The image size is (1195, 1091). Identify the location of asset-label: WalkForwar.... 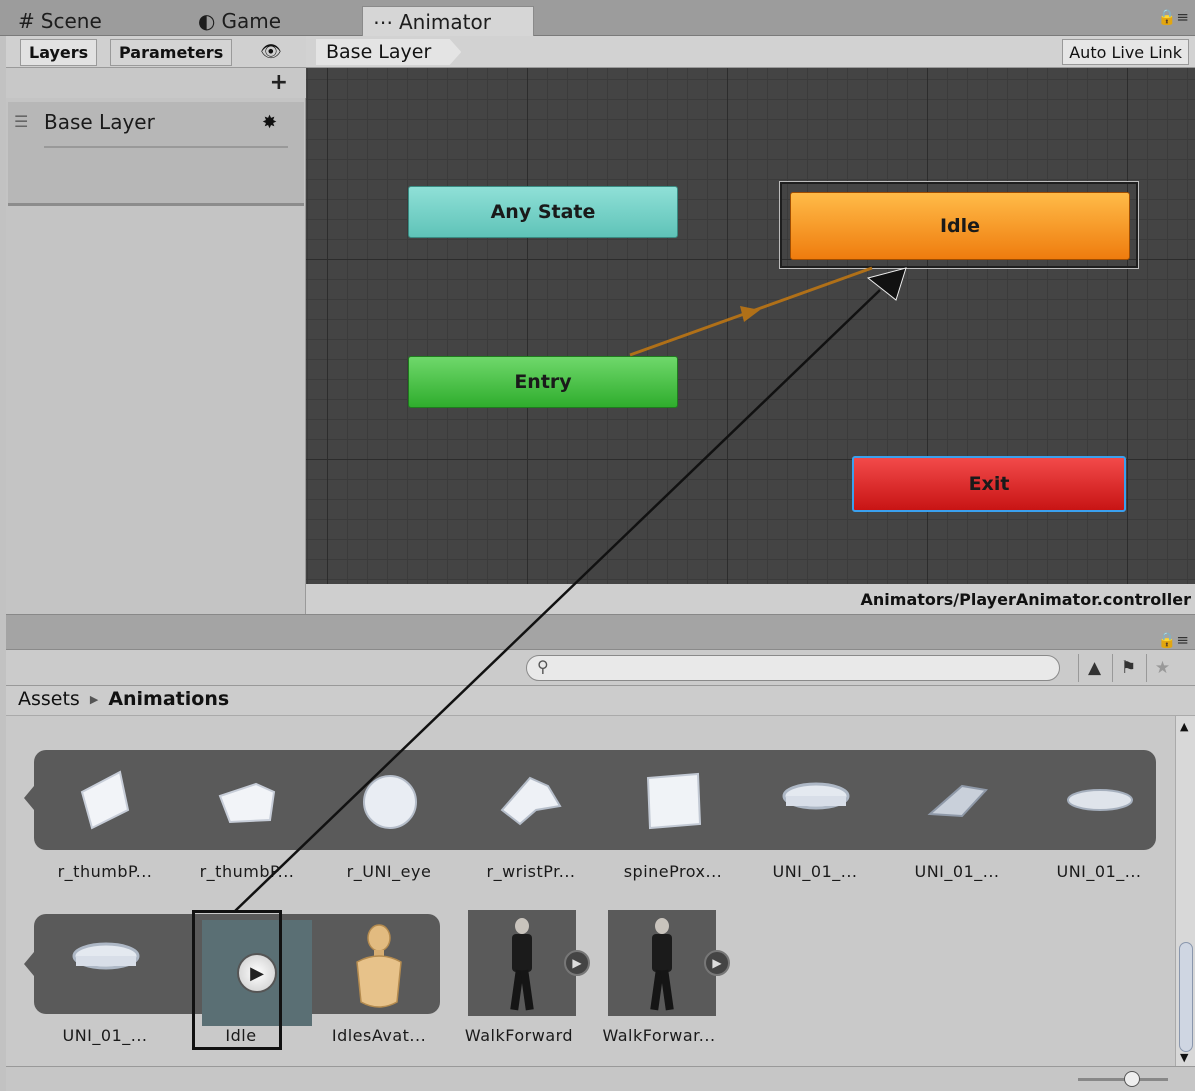
(659, 1035).